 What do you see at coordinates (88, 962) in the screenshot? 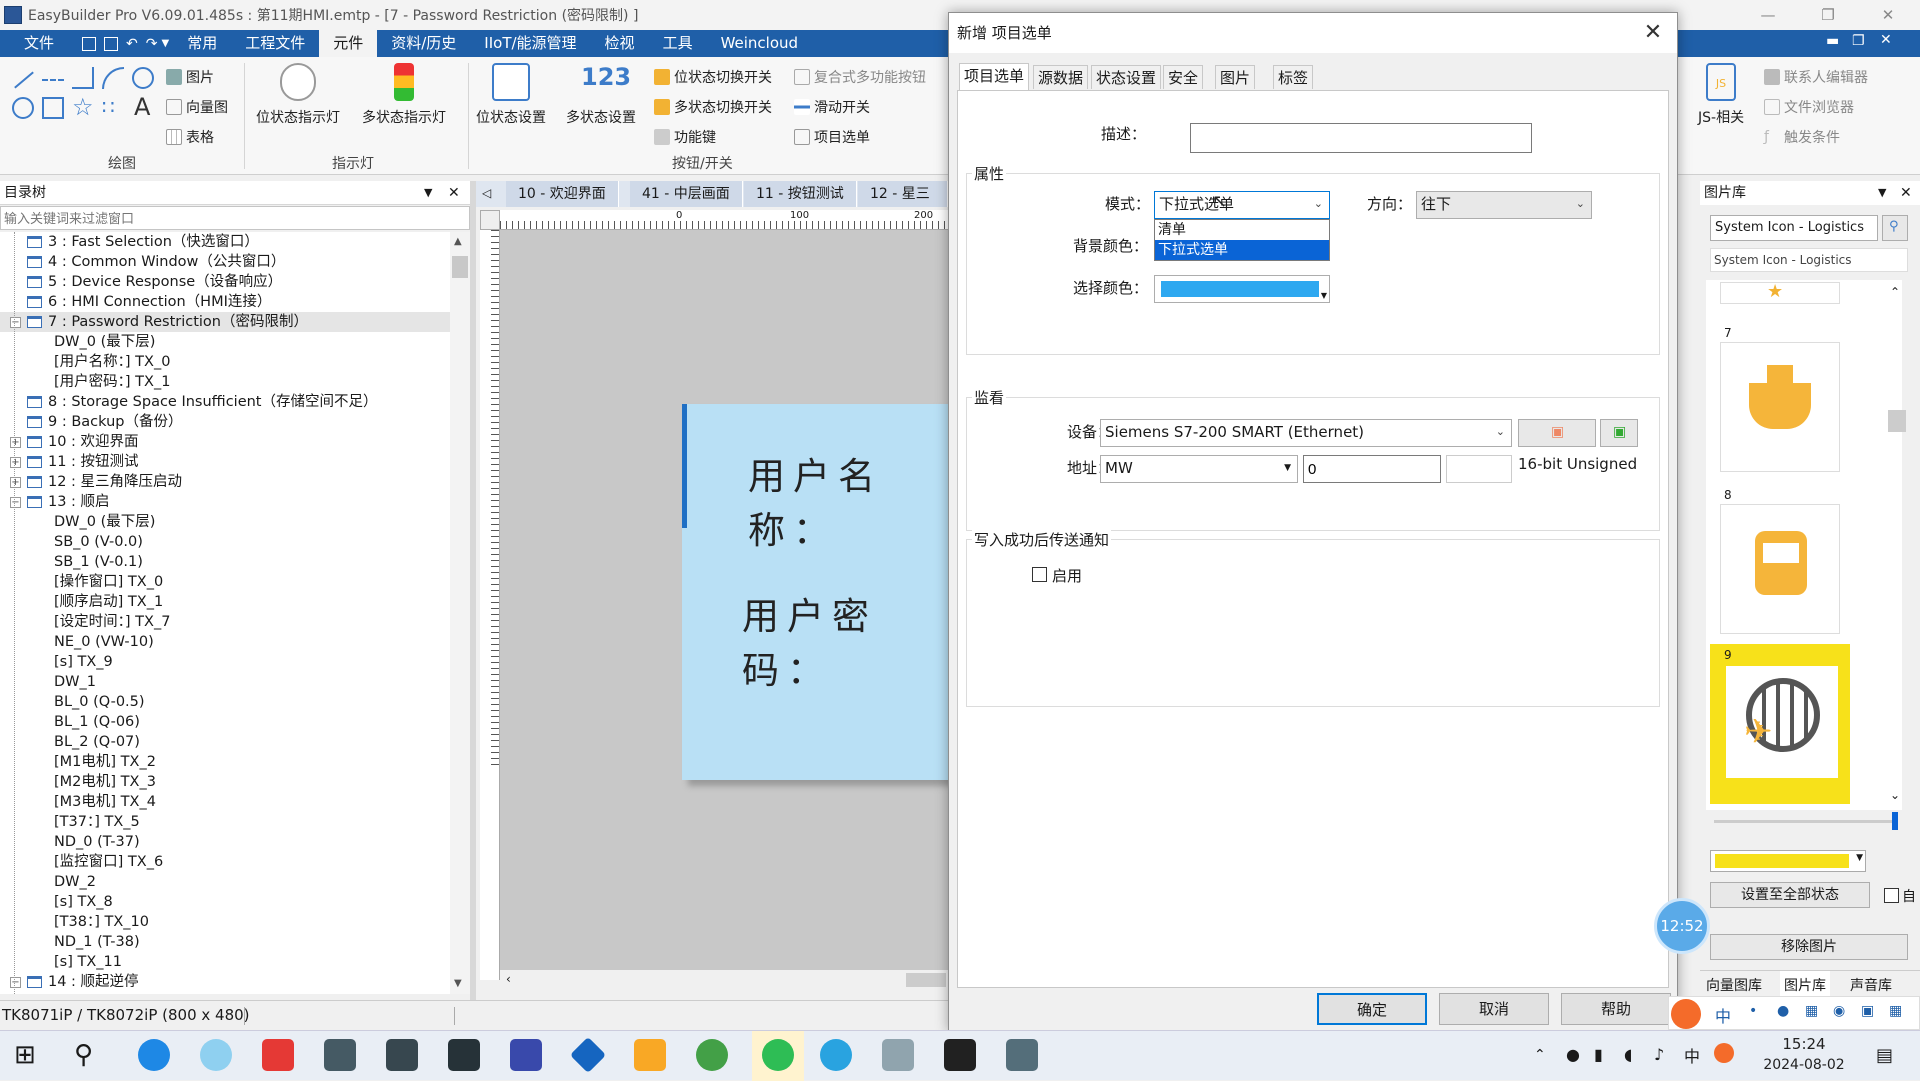
I see `tree-object-node: [s] TX_11` at bounding box center [88, 962].